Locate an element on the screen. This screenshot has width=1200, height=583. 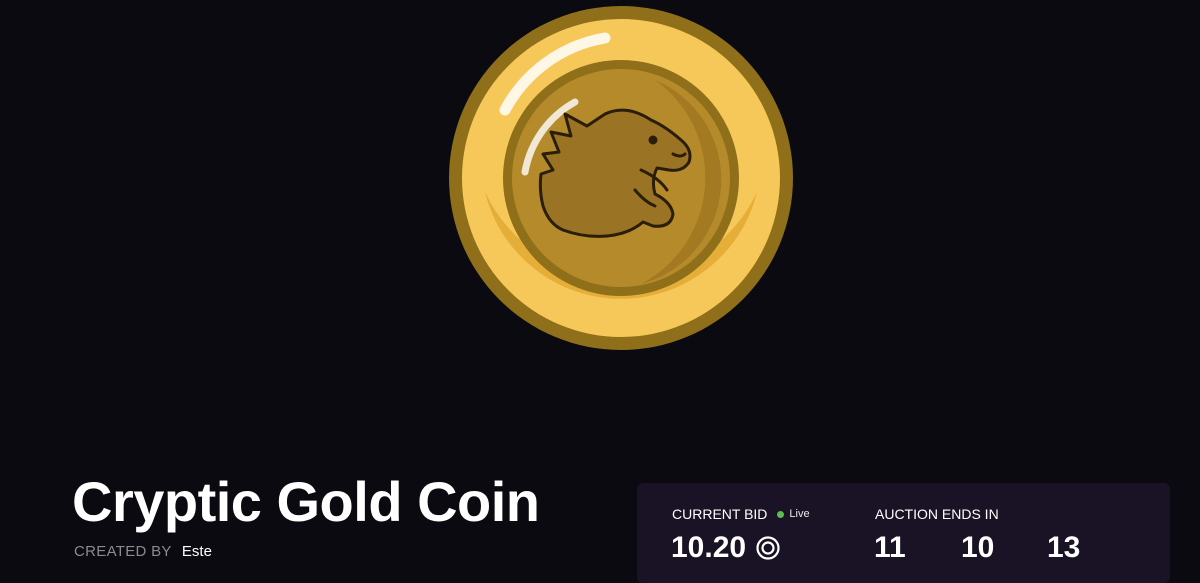
live-status-dot-icon is located at coordinates (781, 514).